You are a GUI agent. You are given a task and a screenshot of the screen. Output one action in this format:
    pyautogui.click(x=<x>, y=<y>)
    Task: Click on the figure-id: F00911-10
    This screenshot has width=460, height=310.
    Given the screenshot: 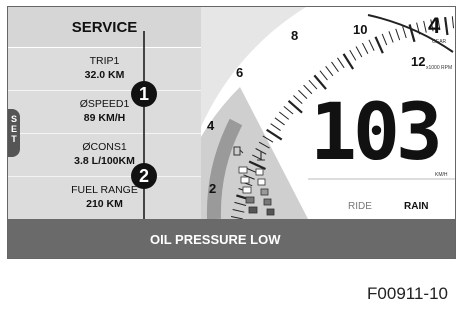 What is the action you would take?
    pyautogui.click(x=407, y=293)
    